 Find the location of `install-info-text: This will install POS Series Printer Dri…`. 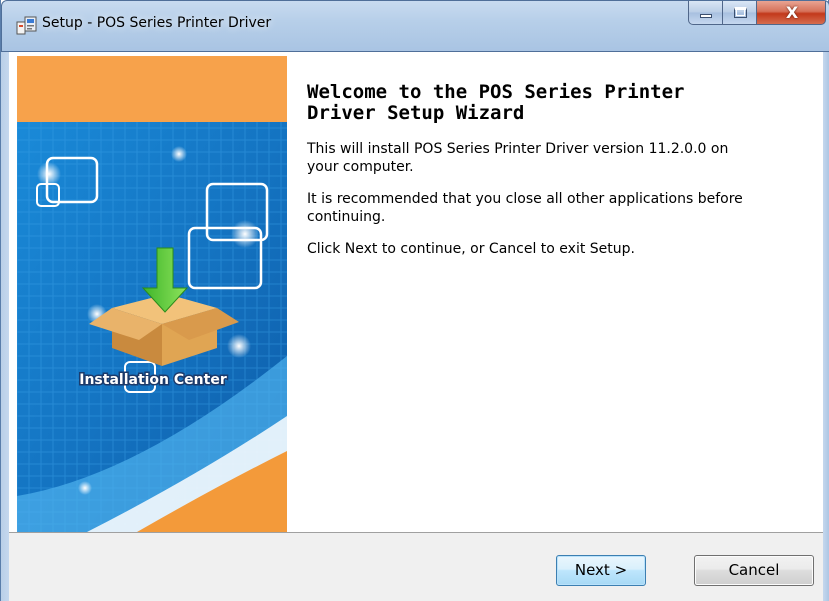

install-info-text: This will install POS Series Printer Dri… is located at coordinates (547, 158).